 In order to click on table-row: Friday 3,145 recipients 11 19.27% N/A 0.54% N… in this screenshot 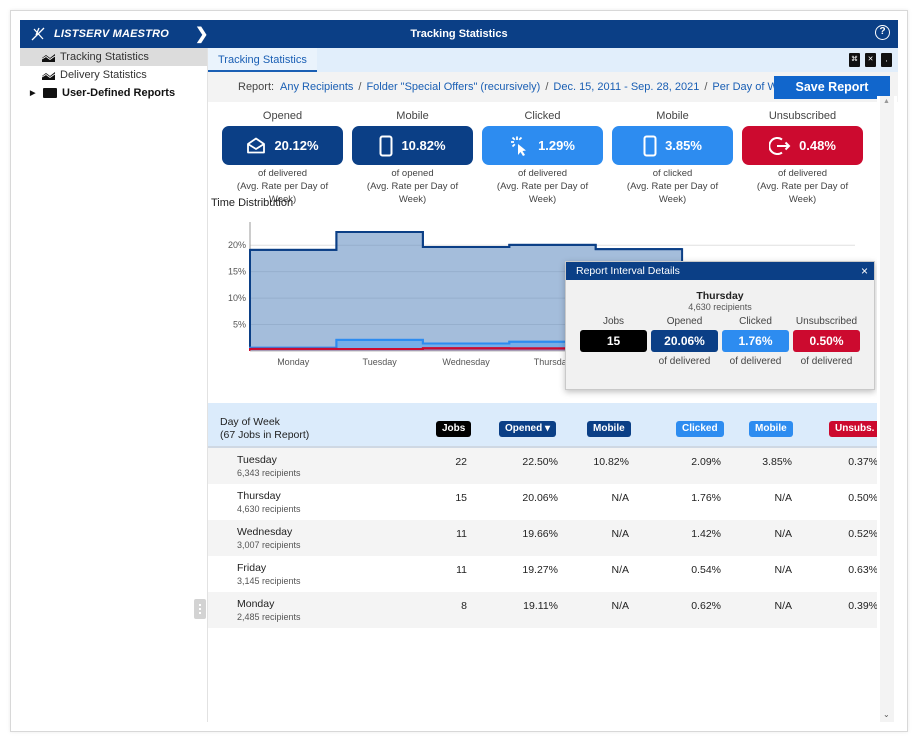, I will do `click(547, 574)`.